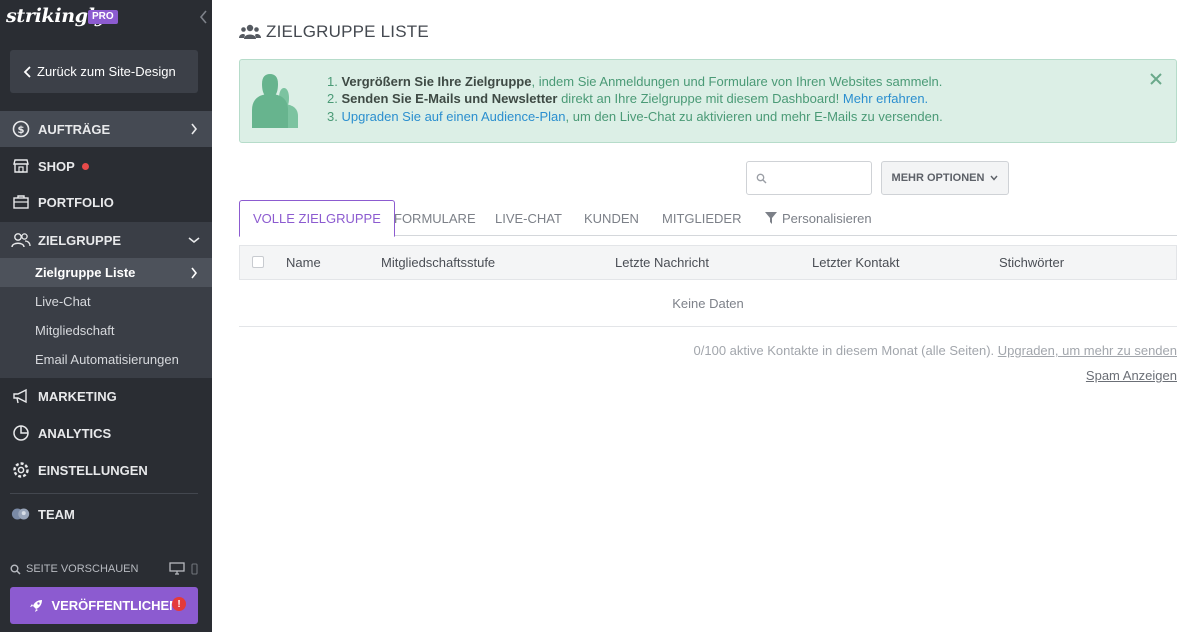 The width and height of the screenshot is (1191, 632). What do you see at coordinates (819, 178) in the screenshot?
I see `search-input` at bounding box center [819, 178].